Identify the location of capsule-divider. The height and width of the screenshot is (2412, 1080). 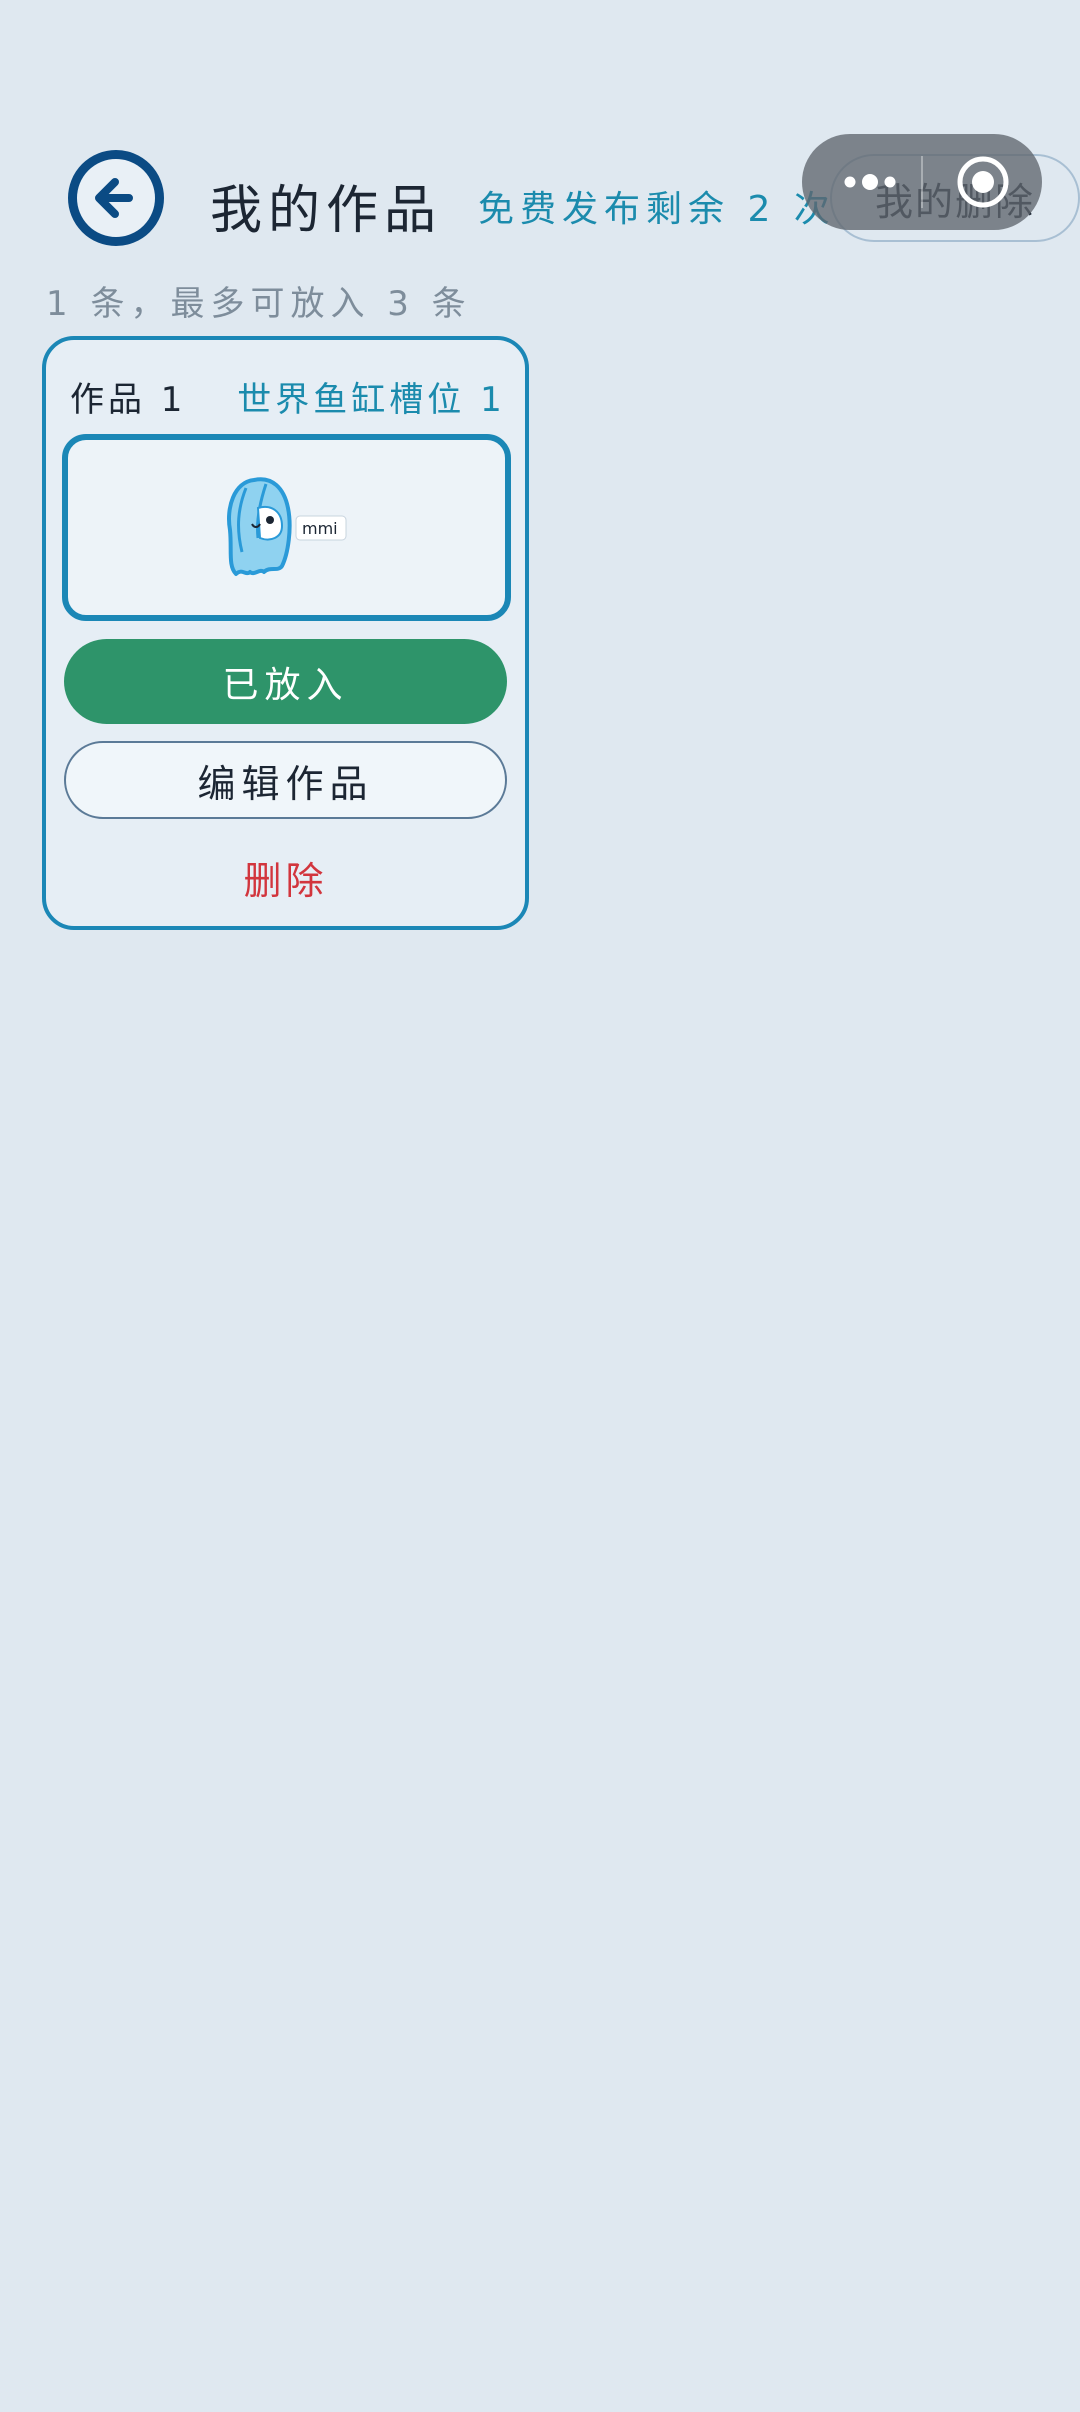
(922, 182).